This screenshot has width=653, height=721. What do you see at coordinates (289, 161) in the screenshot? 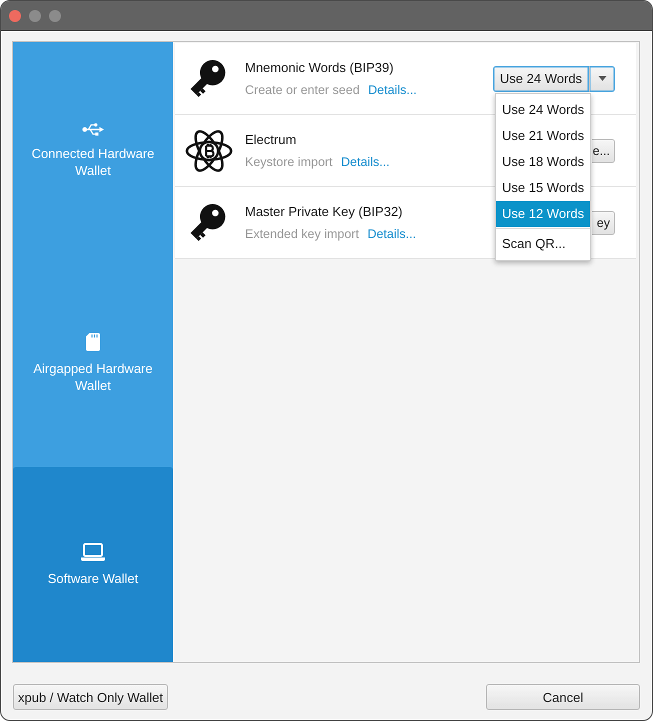
I see `option-description: Keystore import` at bounding box center [289, 161].